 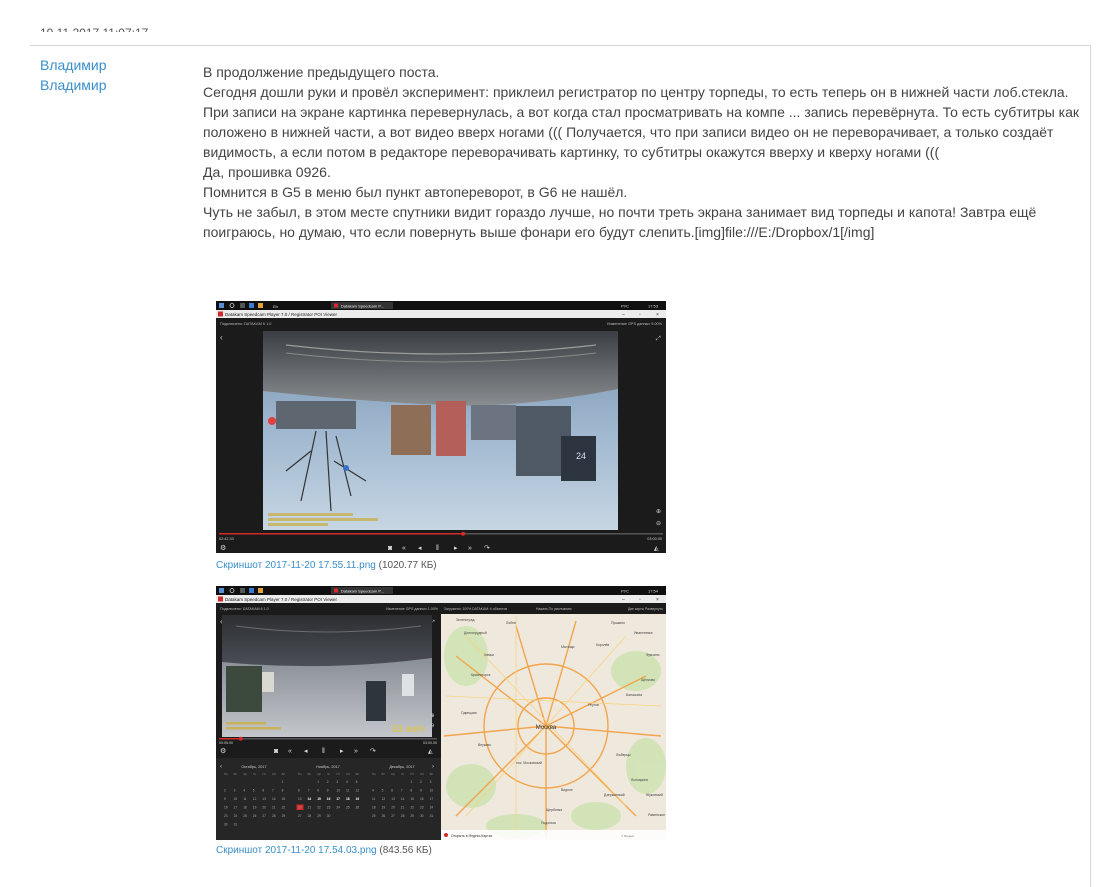 What do you see at coordinates (323, 751) in the screenshot?
I see `pause-icon: ‖` at bounding box center [323, 751].